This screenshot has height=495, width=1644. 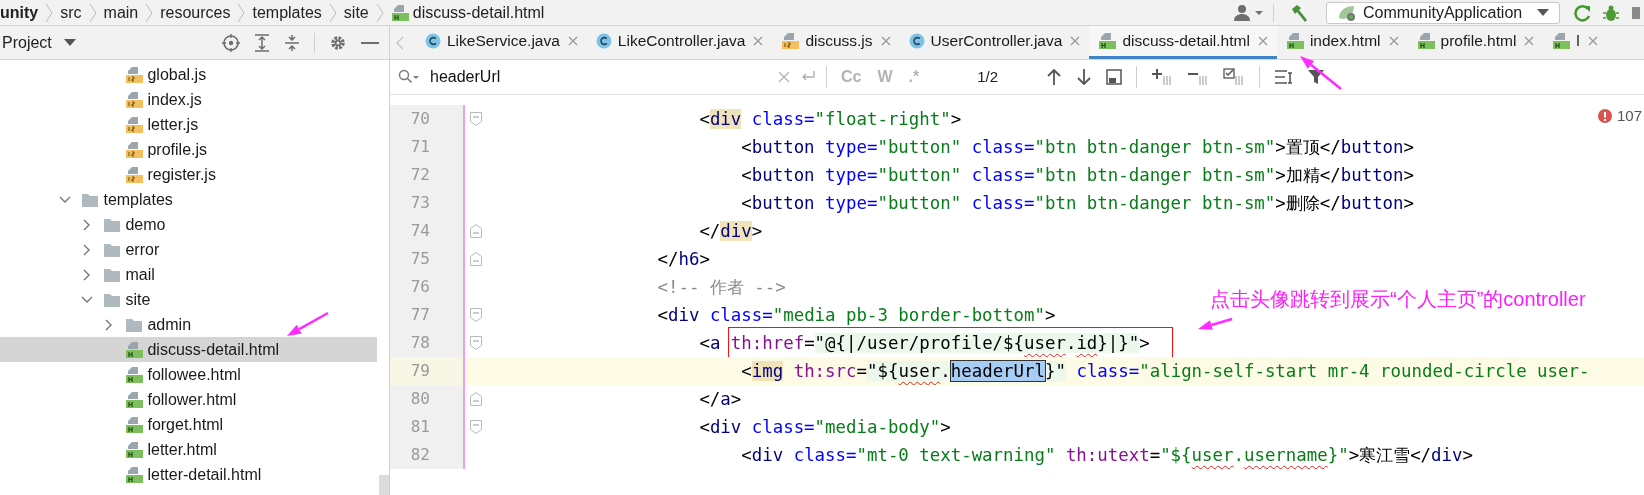 What do you see at coordinates (720, 398) in the screenshot?
I see `code-line: </a>` at bounding box center [720, 398].